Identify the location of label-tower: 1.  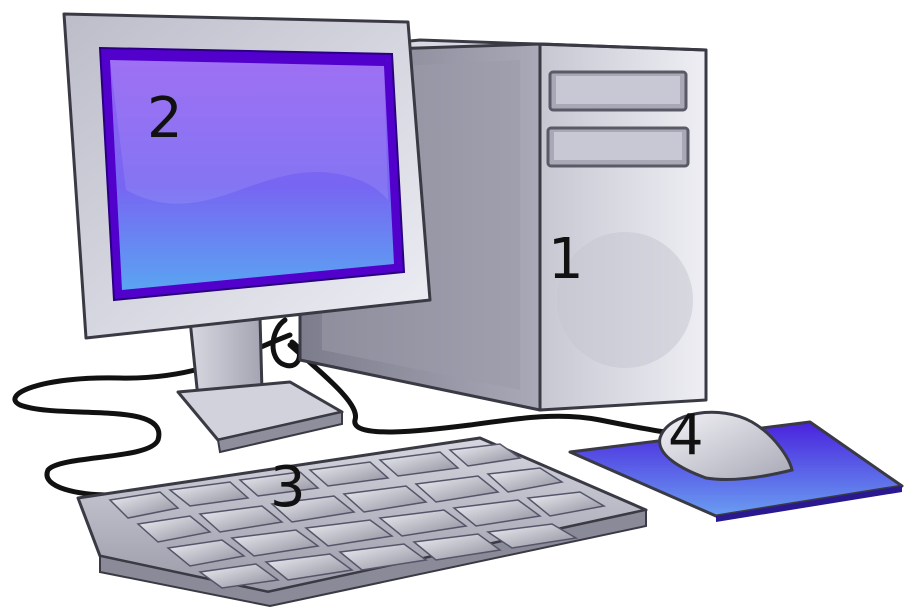
(566, 259).